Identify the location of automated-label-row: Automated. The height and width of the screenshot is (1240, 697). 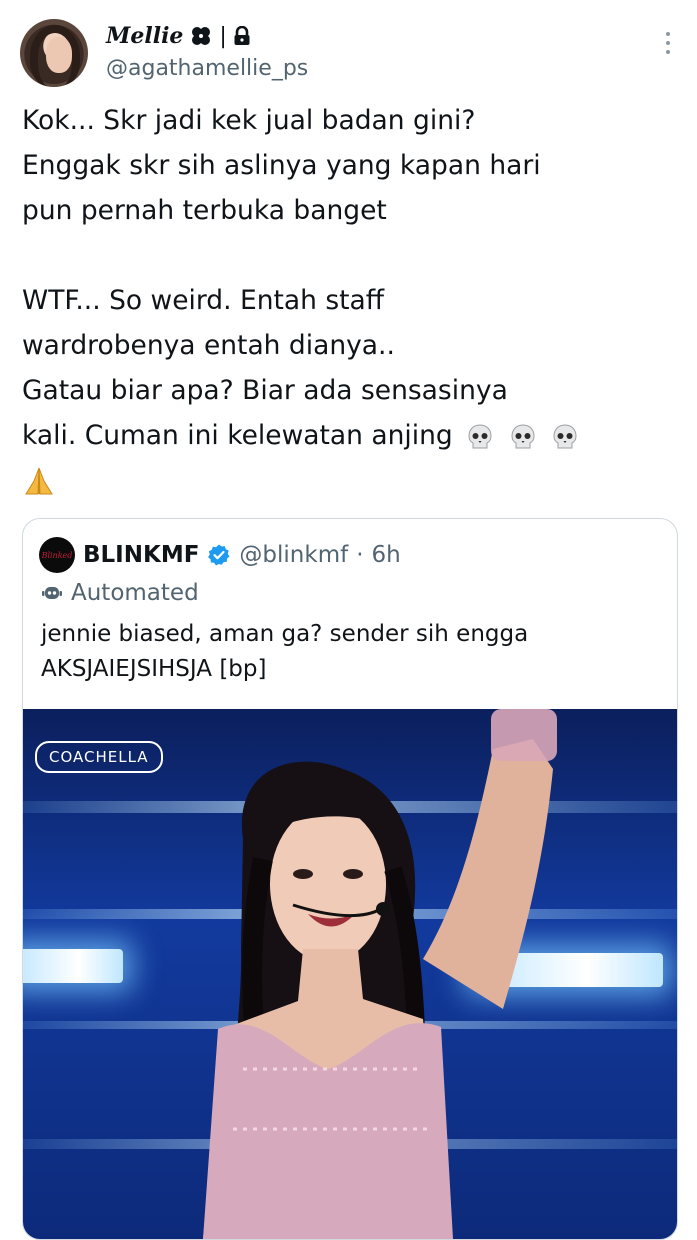
(120, 593).